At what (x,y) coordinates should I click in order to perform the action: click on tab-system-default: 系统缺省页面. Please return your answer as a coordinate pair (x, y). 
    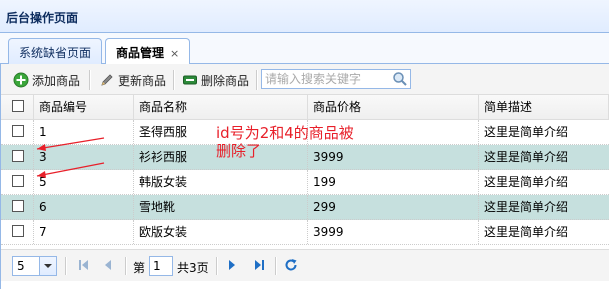
    Looking at the image, I should click on (55, 51).